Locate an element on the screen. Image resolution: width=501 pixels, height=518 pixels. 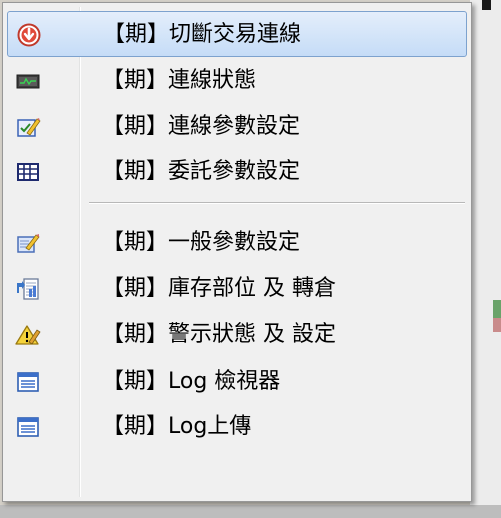
menu-item-general-settings: 【期】一般參數設定 is located at coordinates (237, 243).